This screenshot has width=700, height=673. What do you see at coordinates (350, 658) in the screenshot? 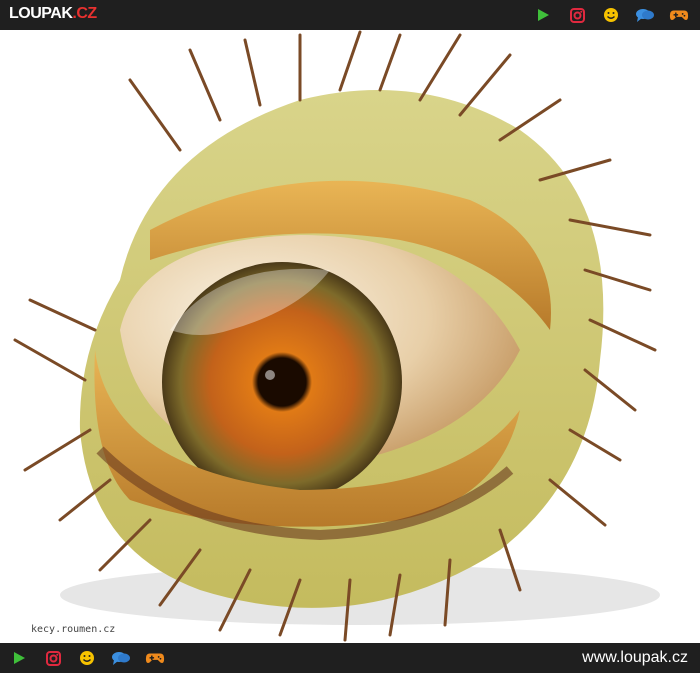
I see `bottom-bar: www.loupak.cz` at bounding box center [350, 658].